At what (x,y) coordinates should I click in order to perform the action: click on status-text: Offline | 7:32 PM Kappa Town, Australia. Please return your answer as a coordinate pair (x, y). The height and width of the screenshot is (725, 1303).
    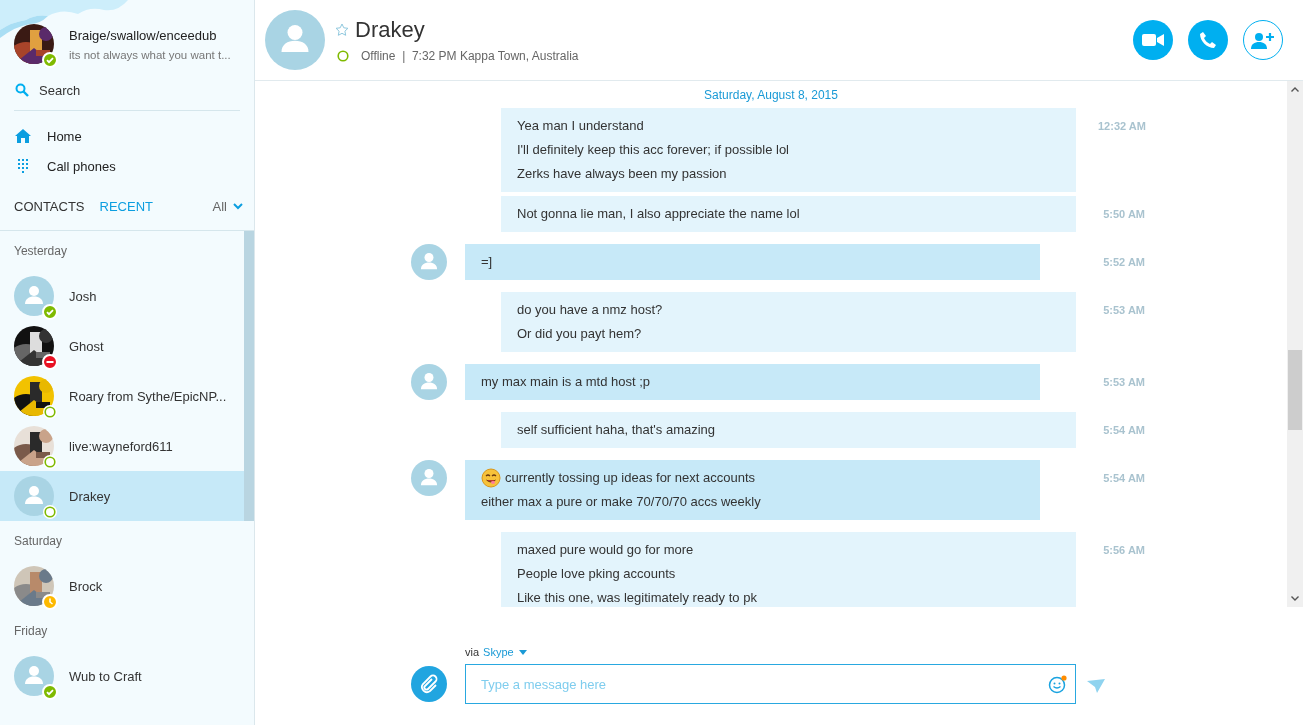
    Looking at the image, I should click on (470, 55).